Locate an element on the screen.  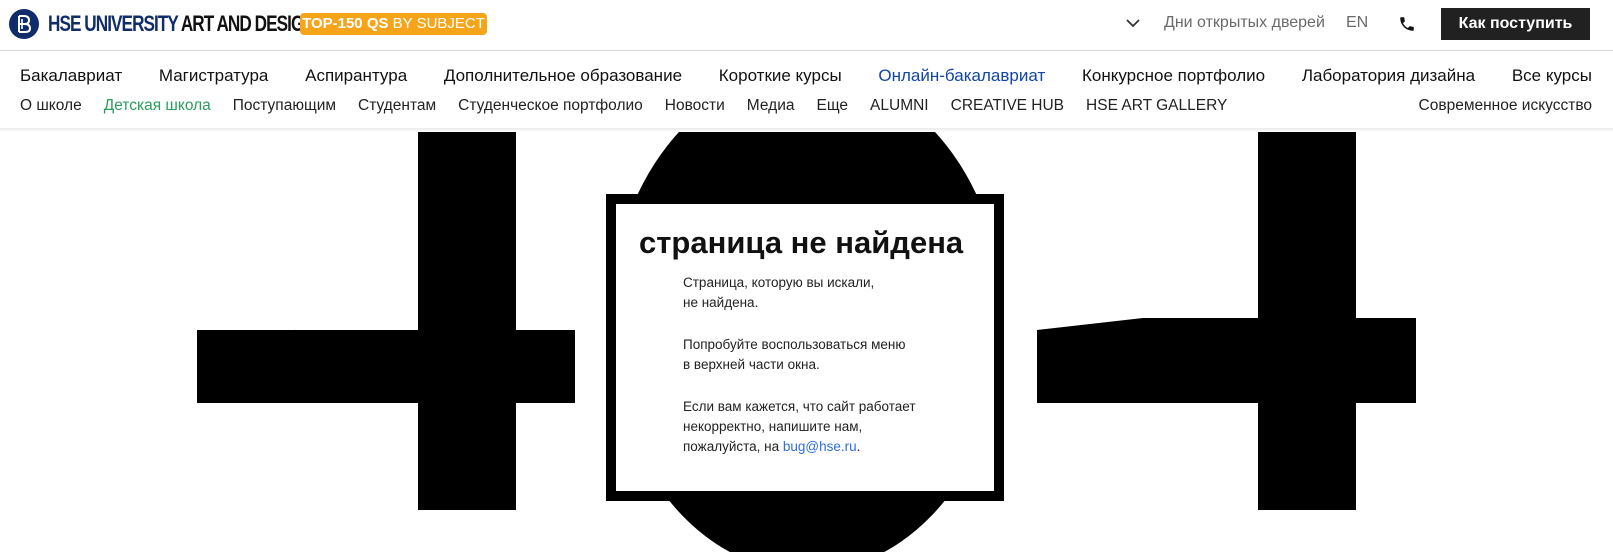
badge-rest: BY SUBJECT is located at coordinates (438, 23).